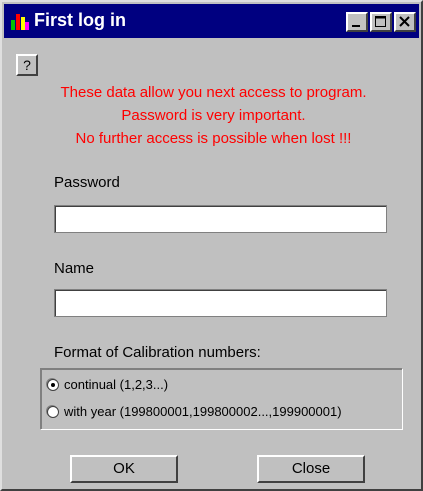 The image size is (423, 491). What do you see at coordinates (211, 21) in the screenshot?
I see `title-bar: First log in` at bounding box center [211, 21].